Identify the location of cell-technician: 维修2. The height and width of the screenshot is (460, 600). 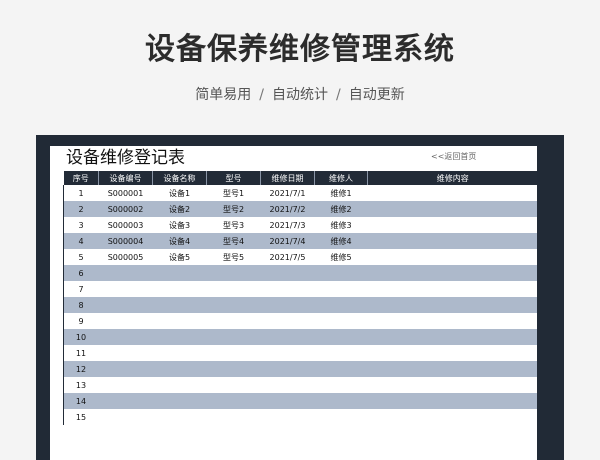
(341, 209).